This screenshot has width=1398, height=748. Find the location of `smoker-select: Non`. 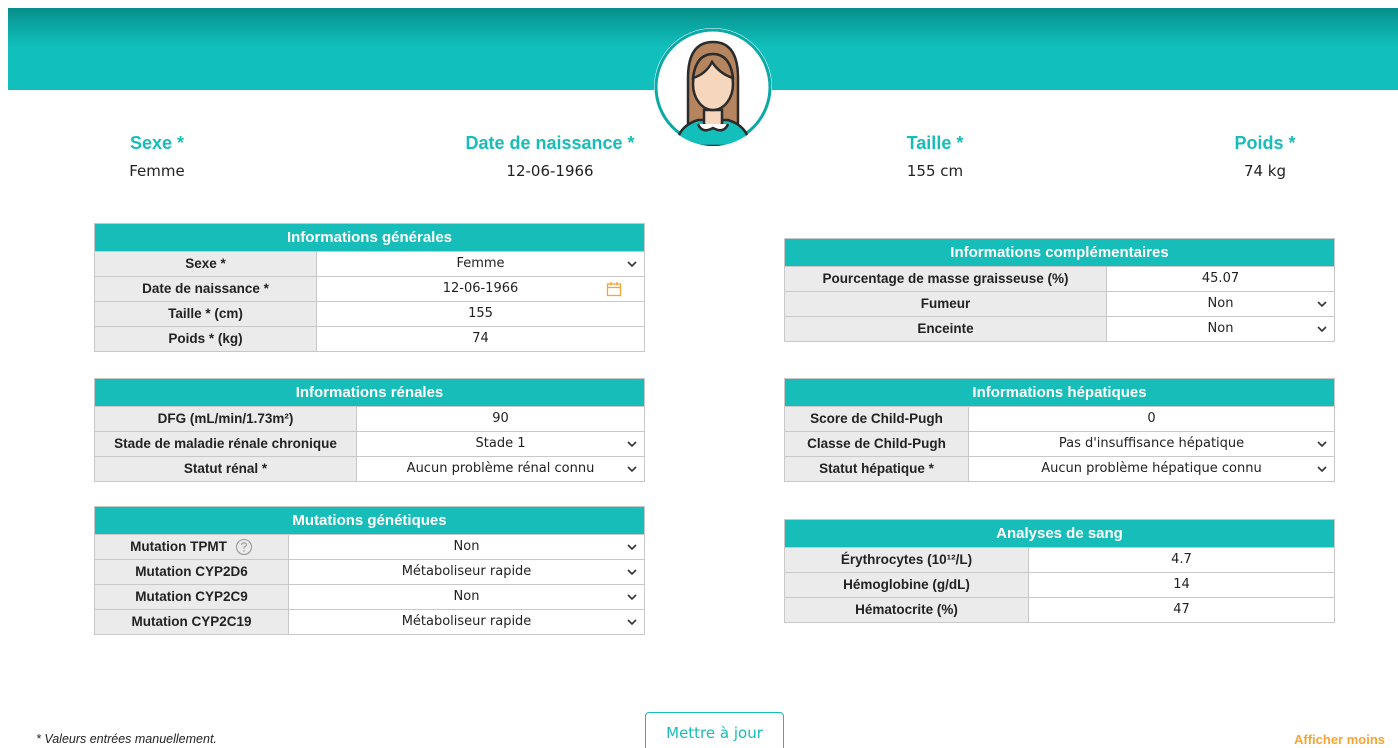

smoker-select: Non is located at coordinates (1220, 304).